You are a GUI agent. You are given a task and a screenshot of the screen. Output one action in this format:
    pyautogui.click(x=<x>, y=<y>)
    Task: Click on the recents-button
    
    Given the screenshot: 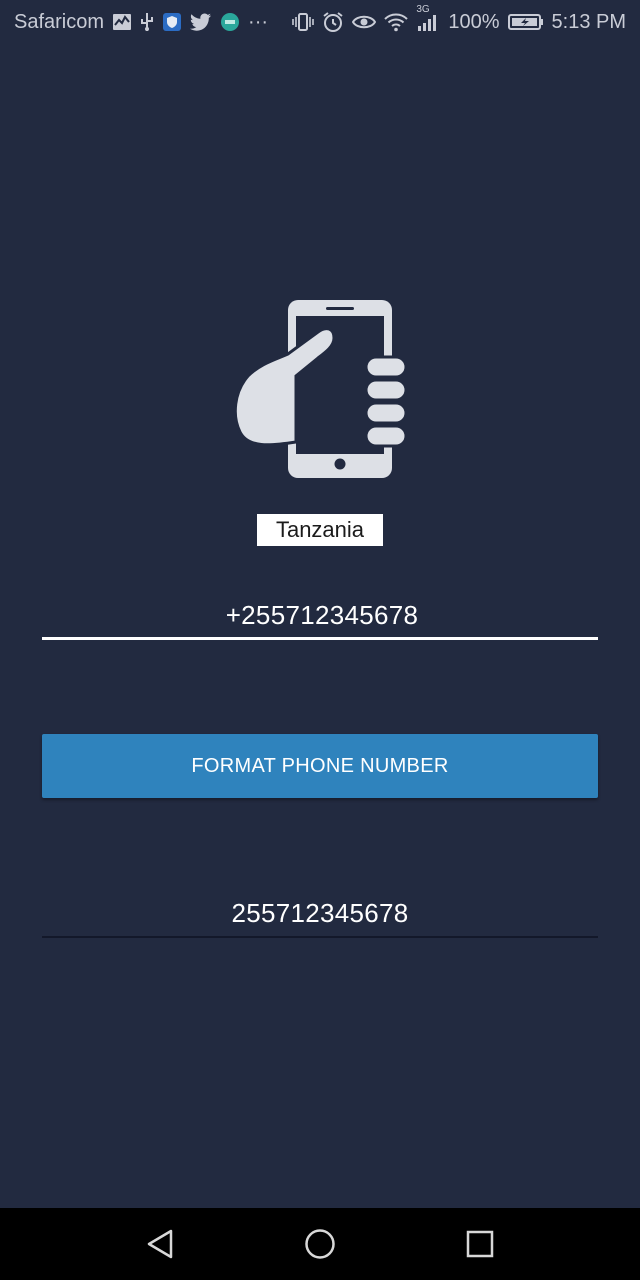 What is the action you would take?
    pyautogui.click(x=480, y=1244)
    